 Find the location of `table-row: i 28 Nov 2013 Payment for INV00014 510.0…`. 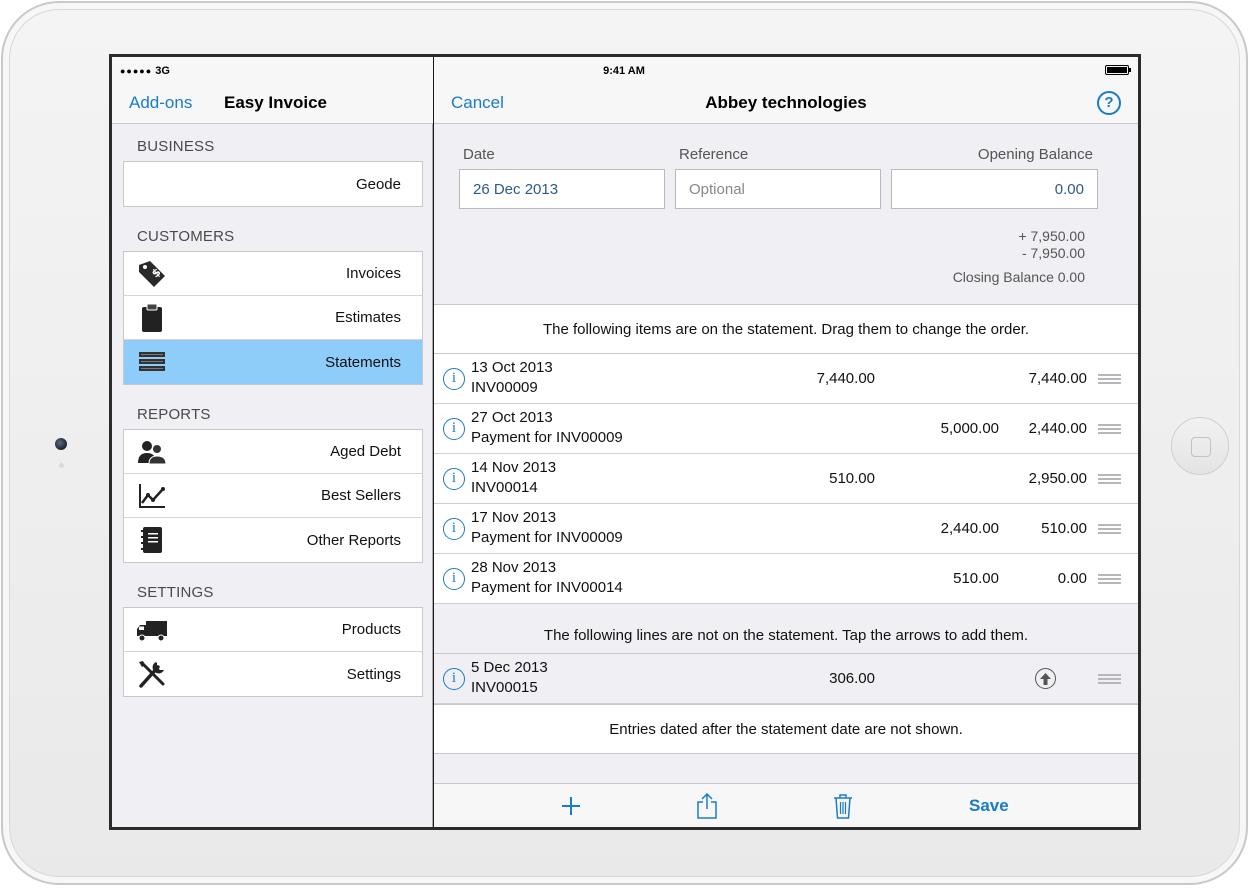

table-row: i 28 Nov 2013 Payment for INV00014 510.0… is located at coordinates (786, 579).